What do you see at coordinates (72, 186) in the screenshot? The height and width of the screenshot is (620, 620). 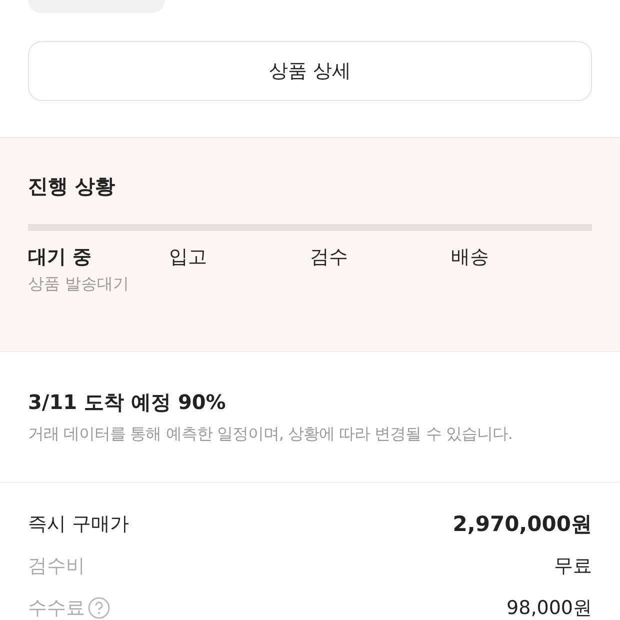 I see `section-title: 진행 상황` at bounding box center [72, 186].